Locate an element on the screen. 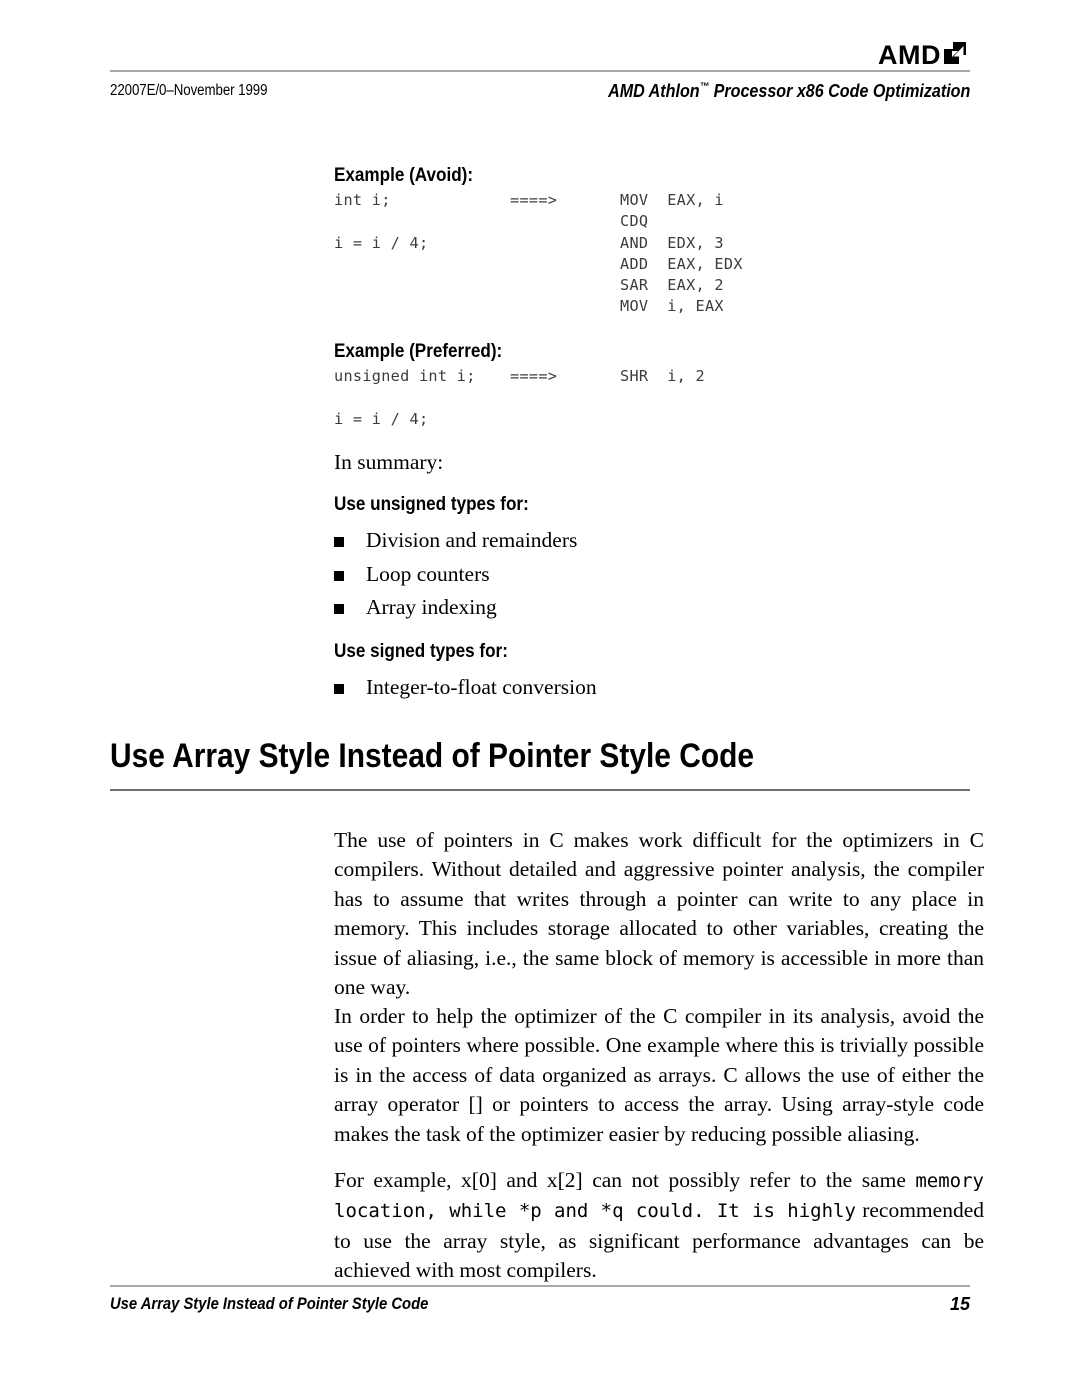 The height and width of the screenshot is (1397, 1080). amd-logo: AMD is located at coordinates (923, 55).